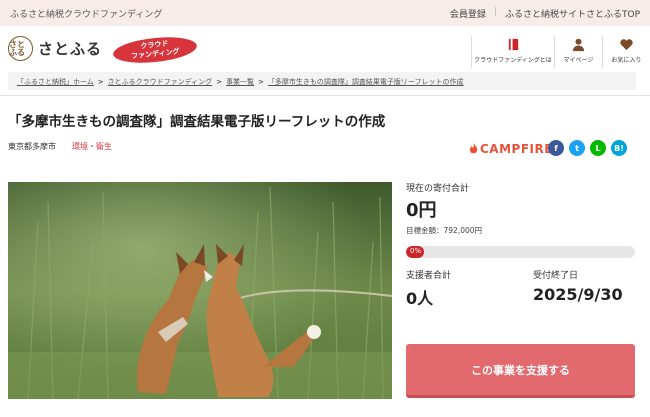  Describe the element at coordinates (577, 148) in the screenshot. I see `twitter-icon: t` at that location.